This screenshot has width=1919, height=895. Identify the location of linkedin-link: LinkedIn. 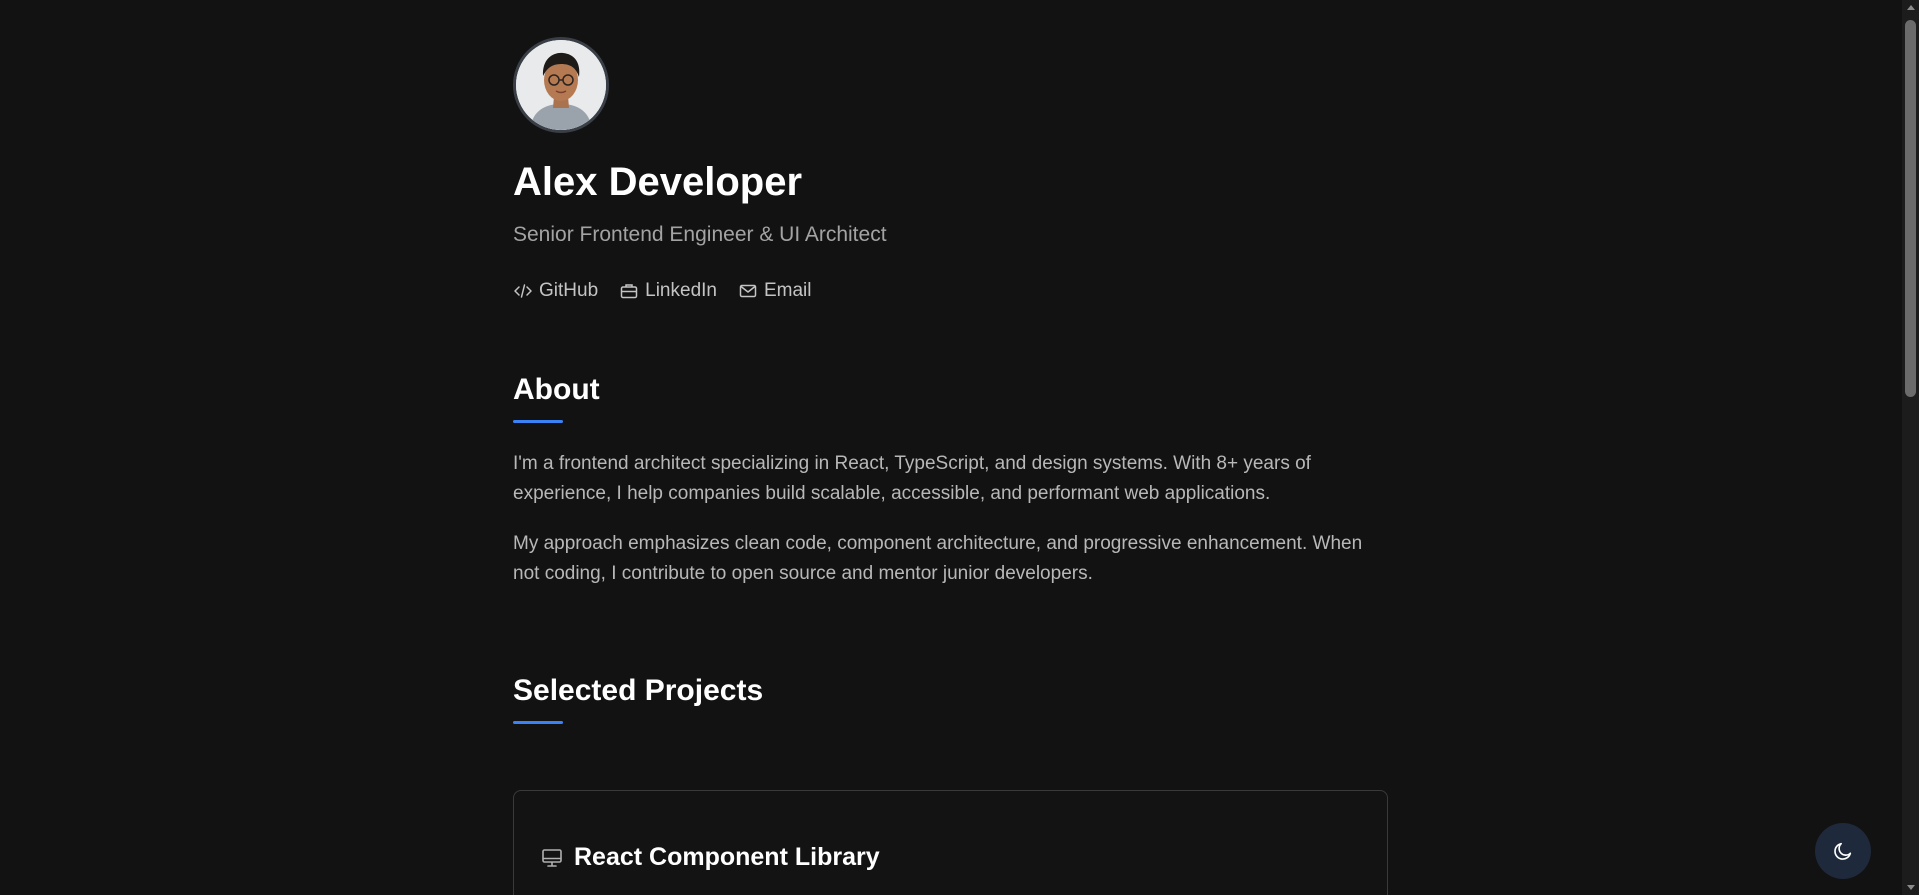
(668, 291).